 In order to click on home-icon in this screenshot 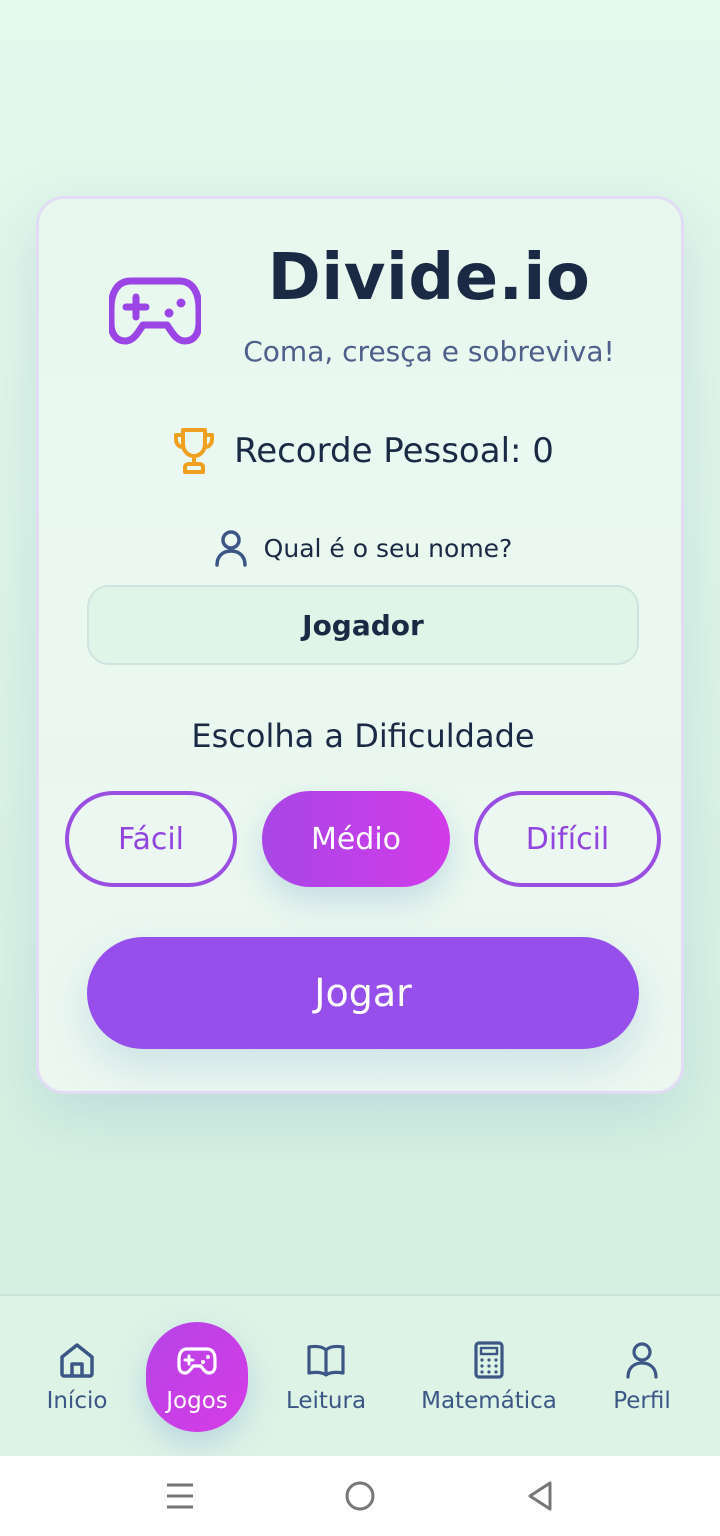, I will do `click(77, 1360)`.